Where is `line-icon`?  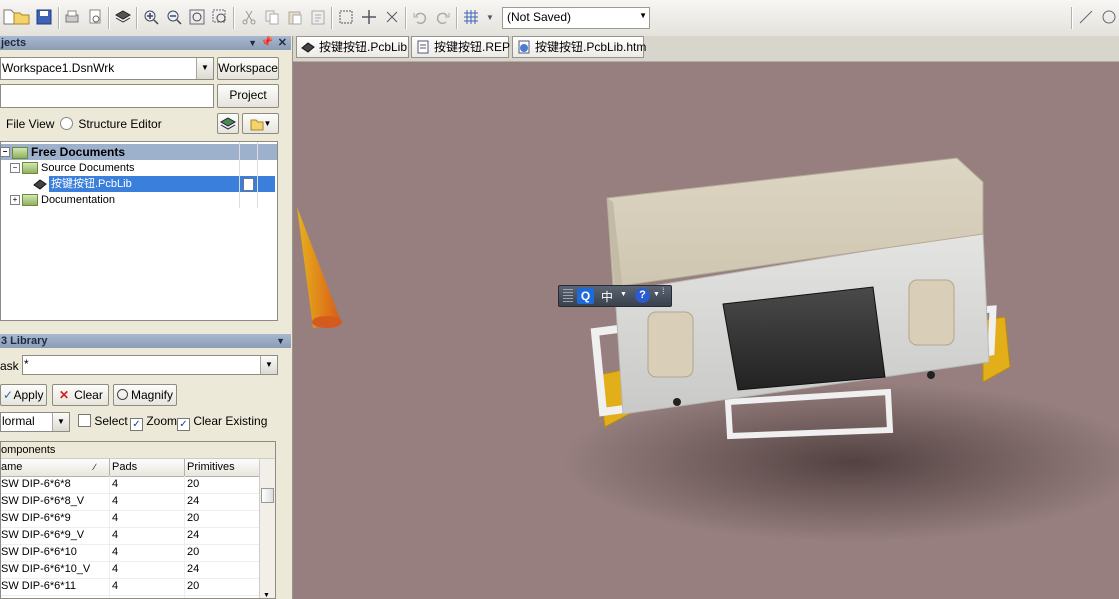 line-icon is located at coordinates (1086, 17).